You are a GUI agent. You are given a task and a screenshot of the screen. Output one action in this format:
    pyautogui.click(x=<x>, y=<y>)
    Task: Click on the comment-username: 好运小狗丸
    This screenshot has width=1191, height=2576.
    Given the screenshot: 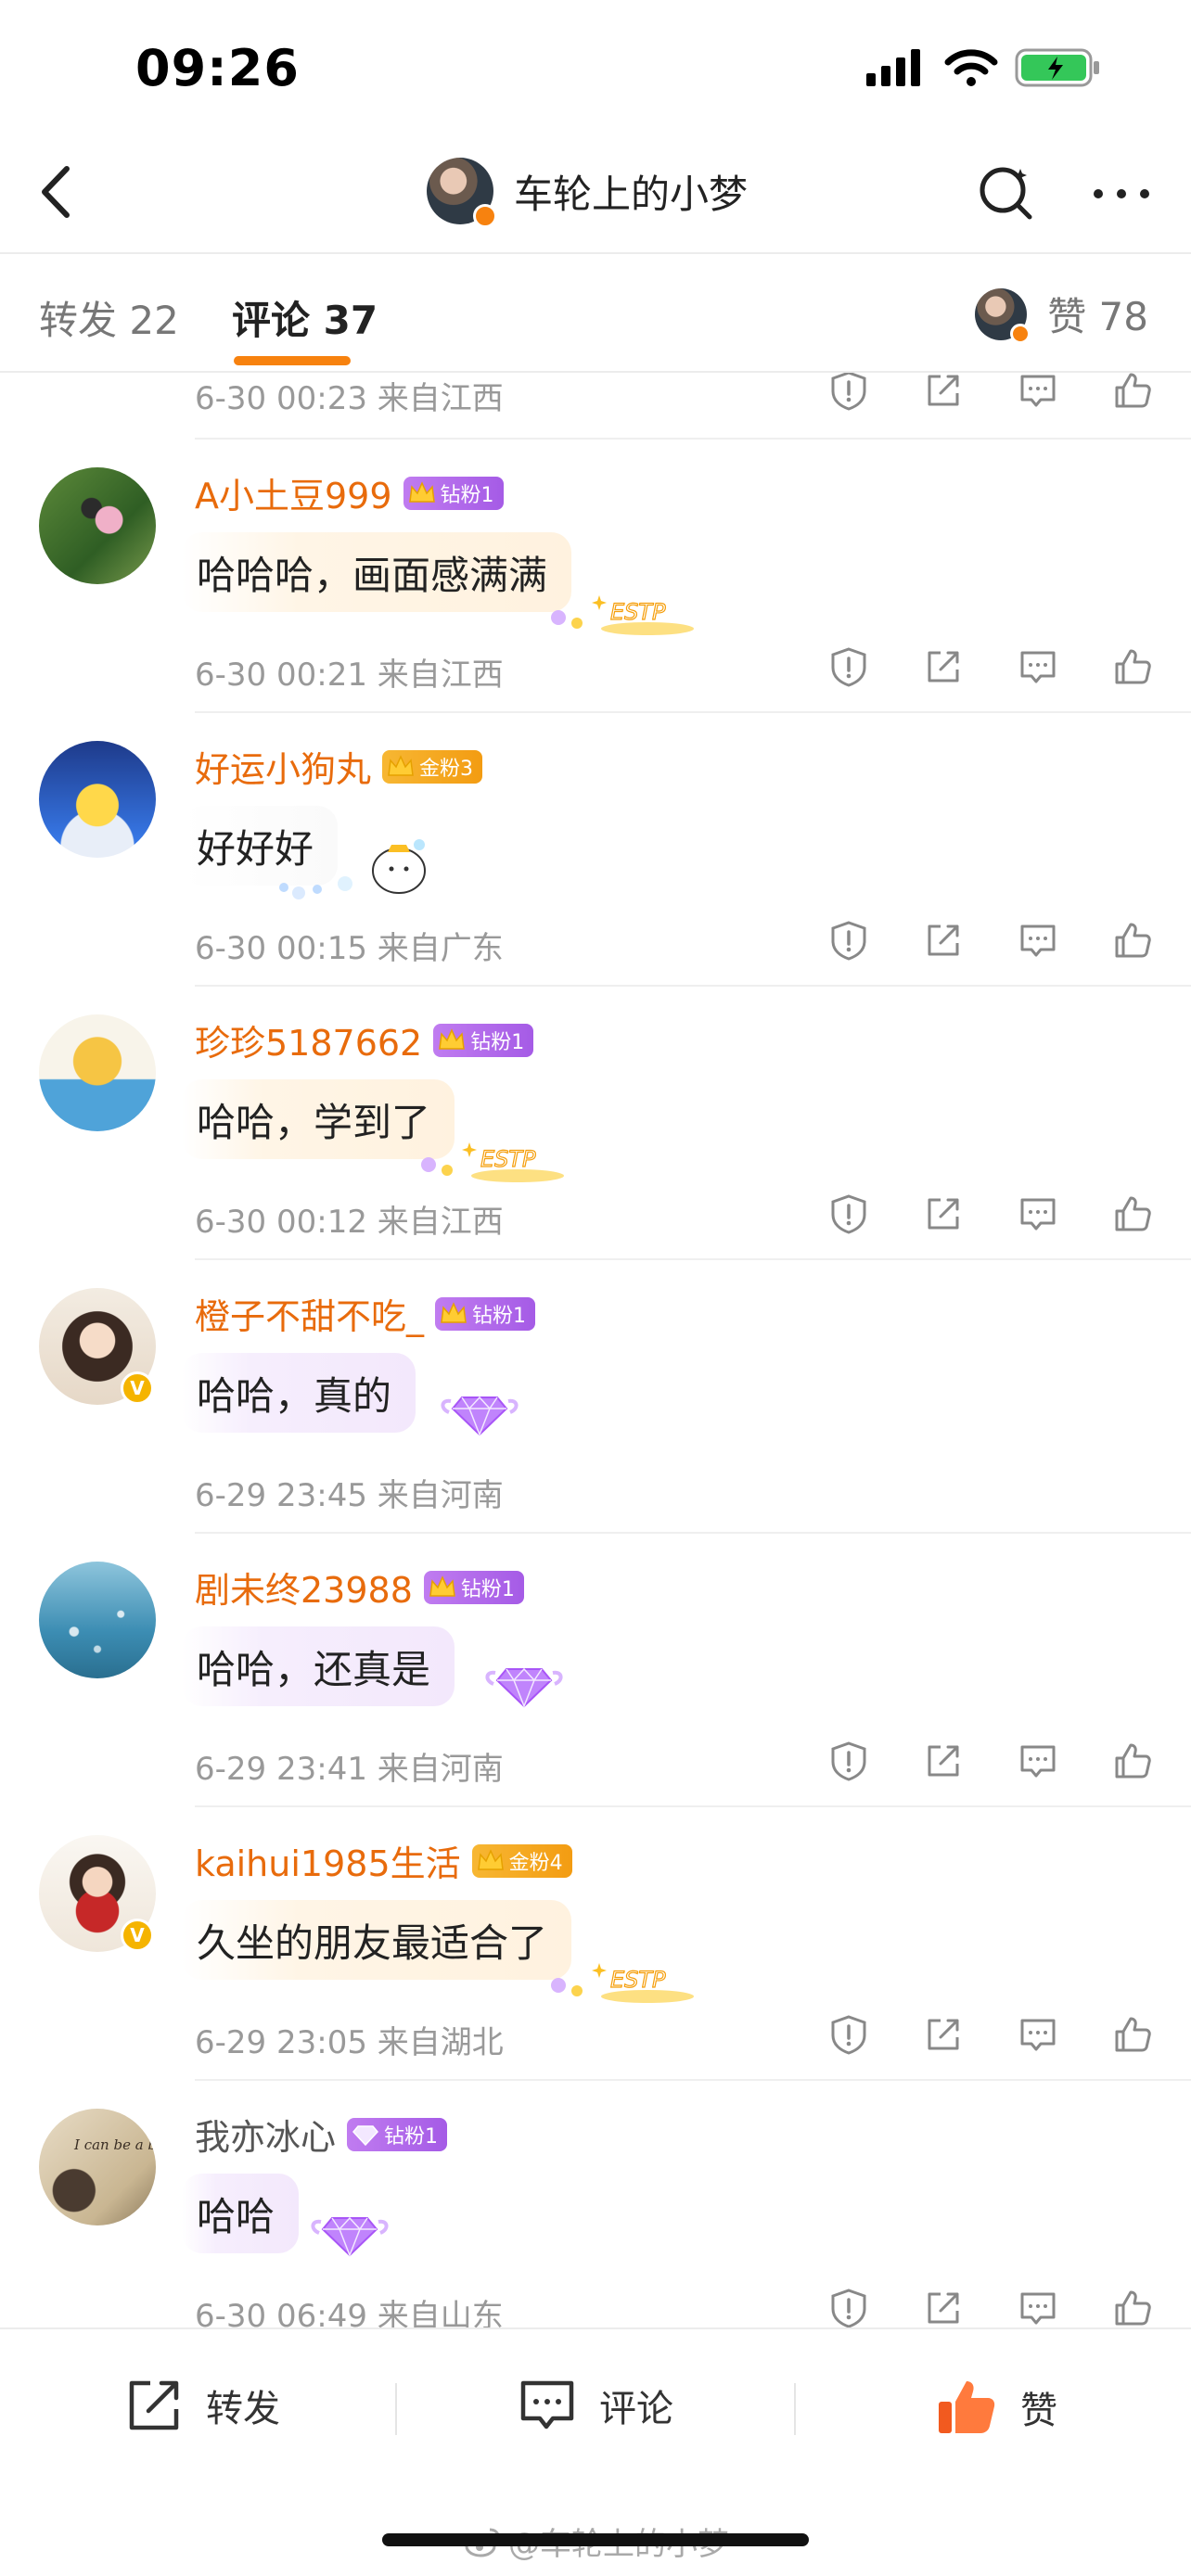 What is the action you would take?
    pyautogui.click(x=283, y=766)
    